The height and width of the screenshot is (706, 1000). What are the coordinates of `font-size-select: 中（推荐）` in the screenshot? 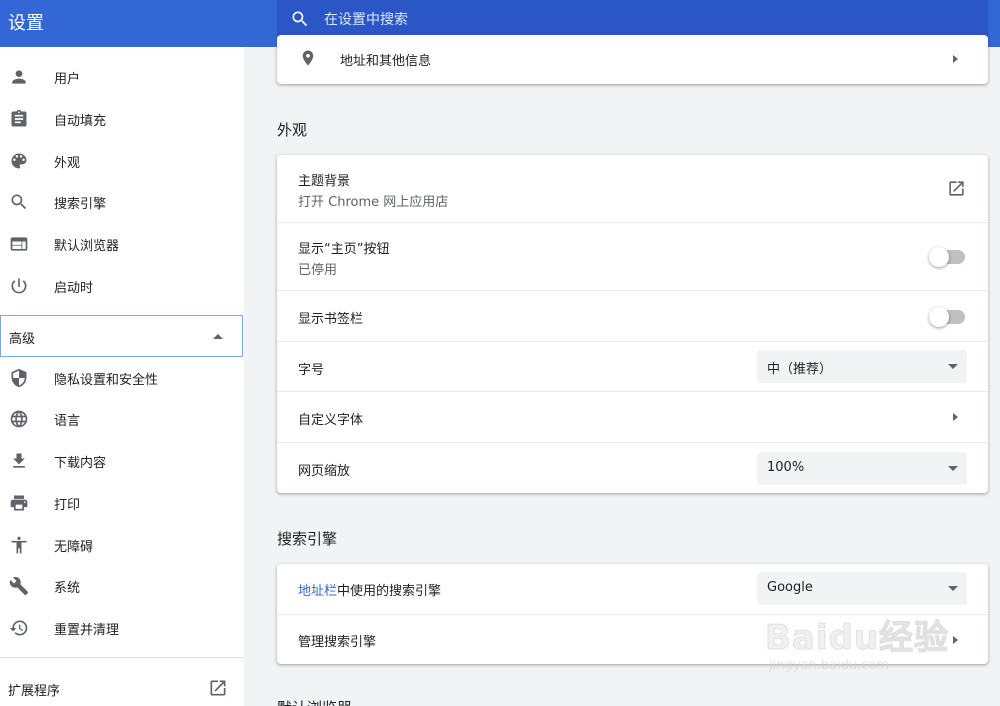 It's located at (862, 366).